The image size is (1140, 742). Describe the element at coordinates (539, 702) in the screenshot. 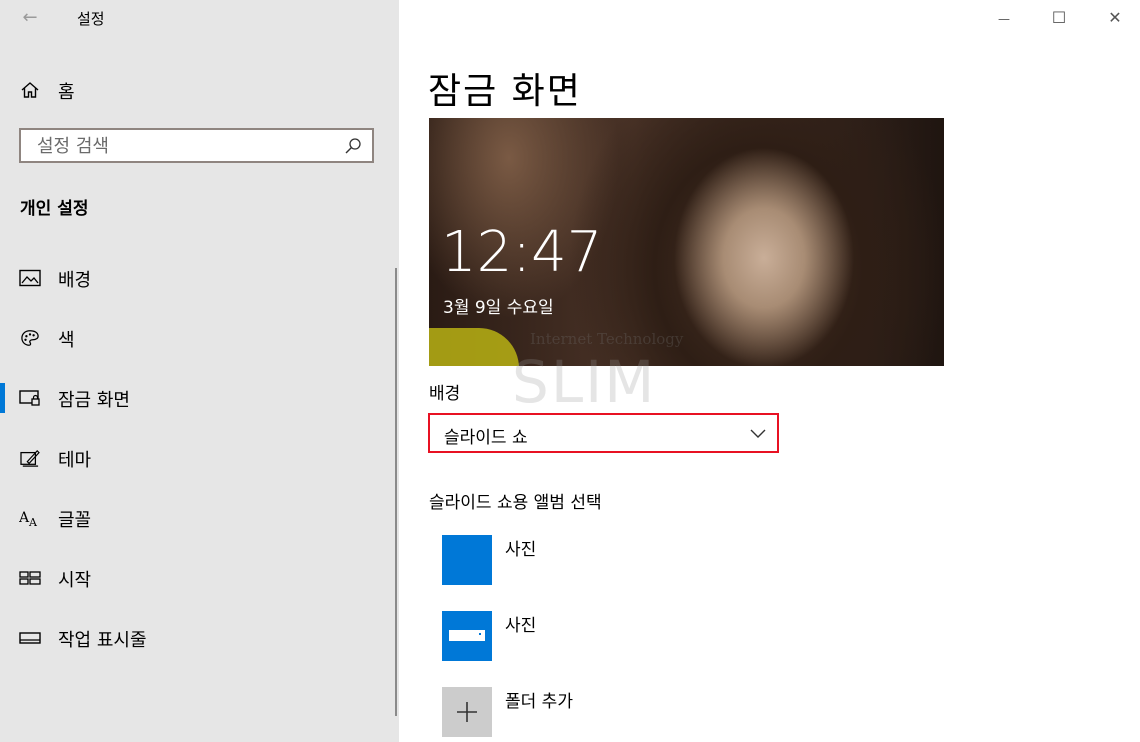

I see `album-label: 폴더 추가` at that location.